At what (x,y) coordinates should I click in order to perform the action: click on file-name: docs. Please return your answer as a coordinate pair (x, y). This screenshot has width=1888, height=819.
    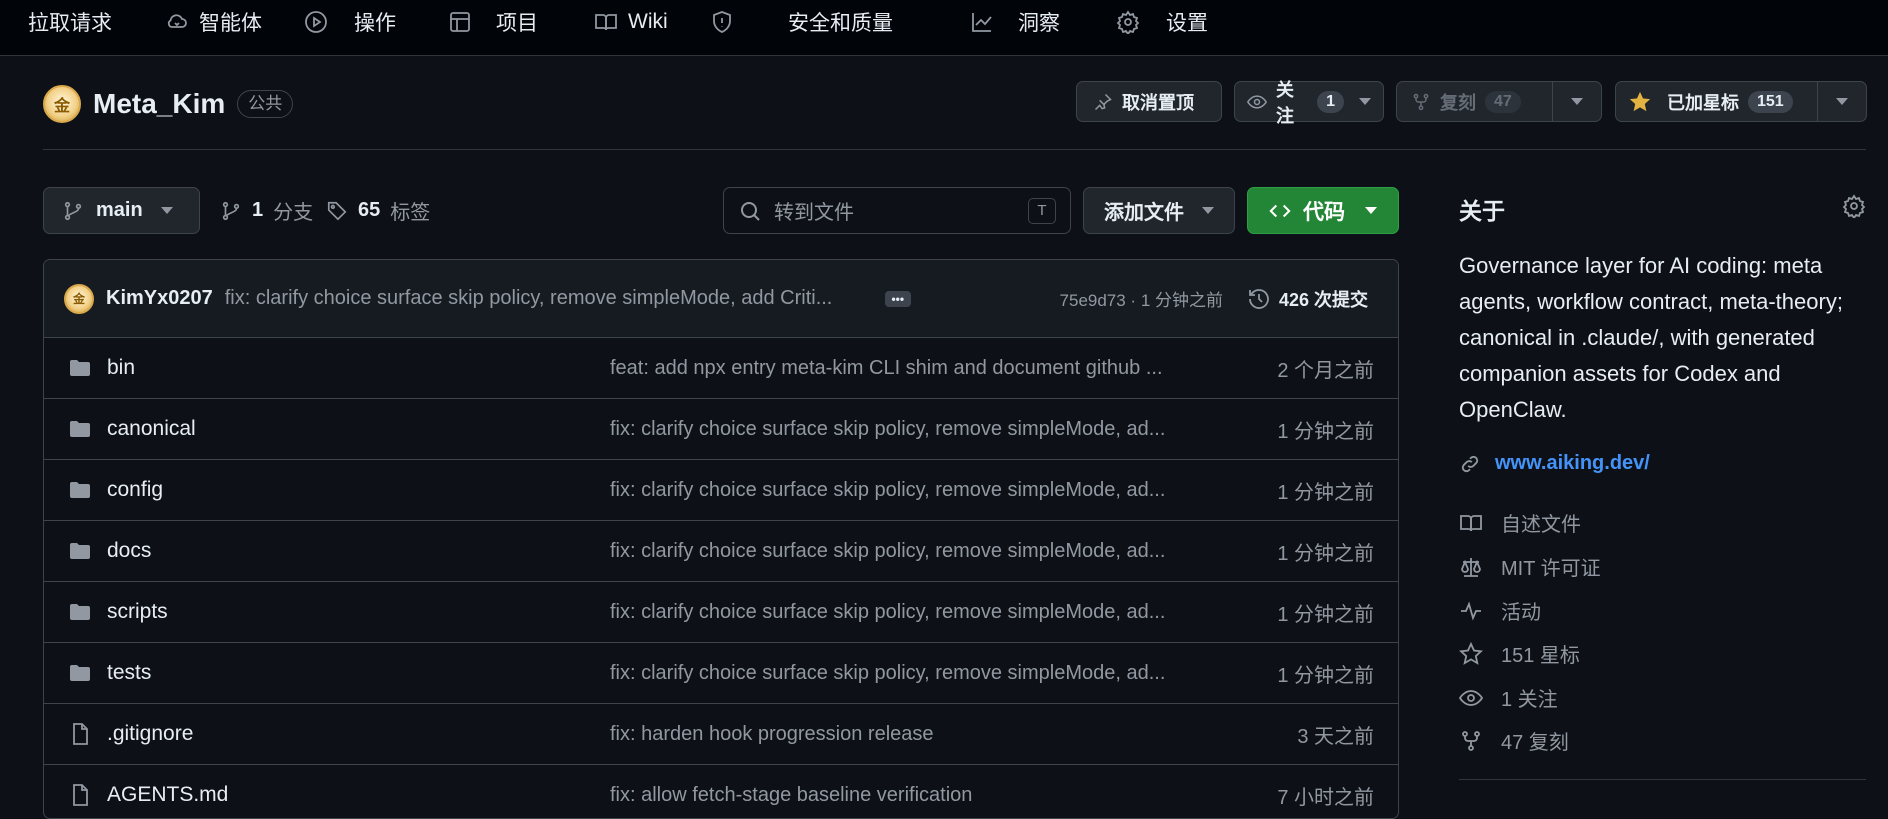
    Looking at the image, I should click on (129, 551).